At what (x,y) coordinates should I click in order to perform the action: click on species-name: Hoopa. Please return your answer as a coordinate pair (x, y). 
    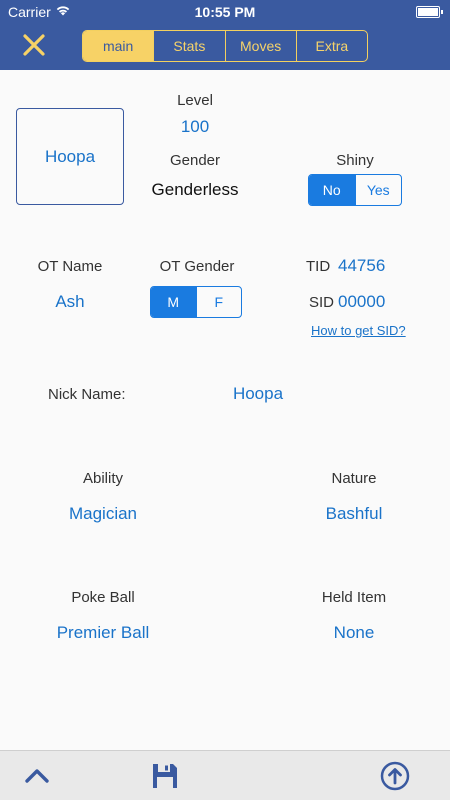
    Looking at the image, I should click on (70, 156).